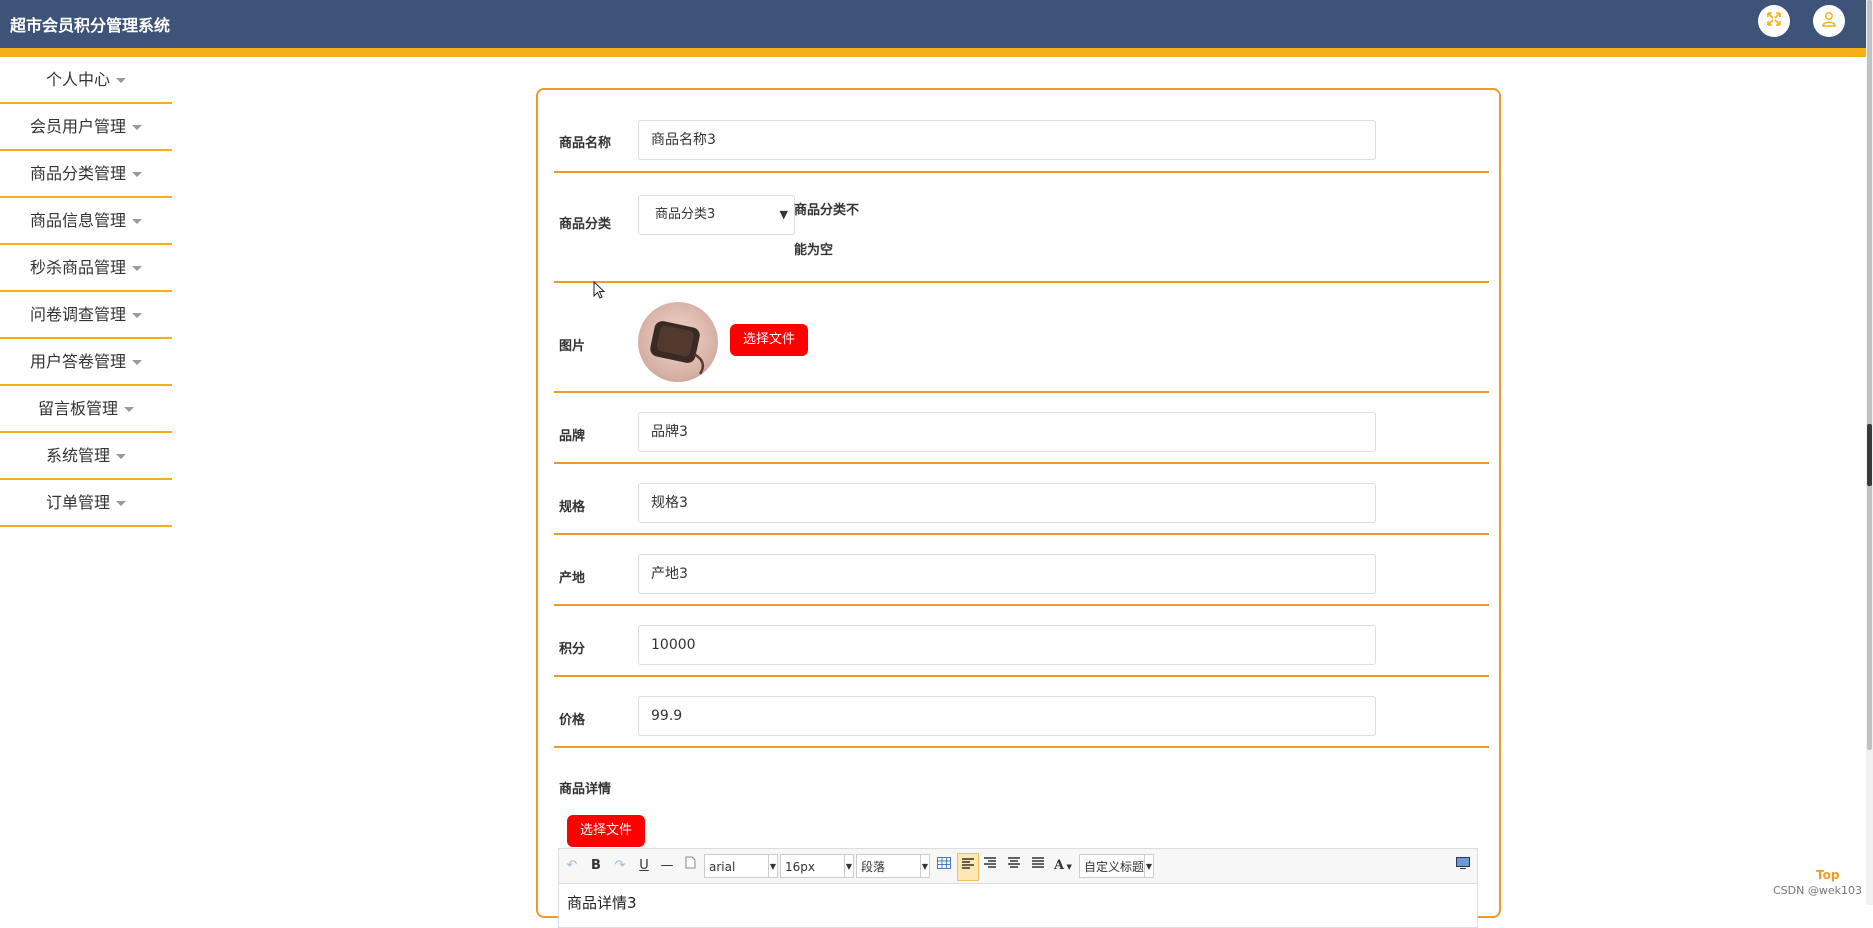 The height and width of the screenshot is (928, 1873). I want to click on sidebar-item-product-category: 商品分类管理, so click(86, 174).